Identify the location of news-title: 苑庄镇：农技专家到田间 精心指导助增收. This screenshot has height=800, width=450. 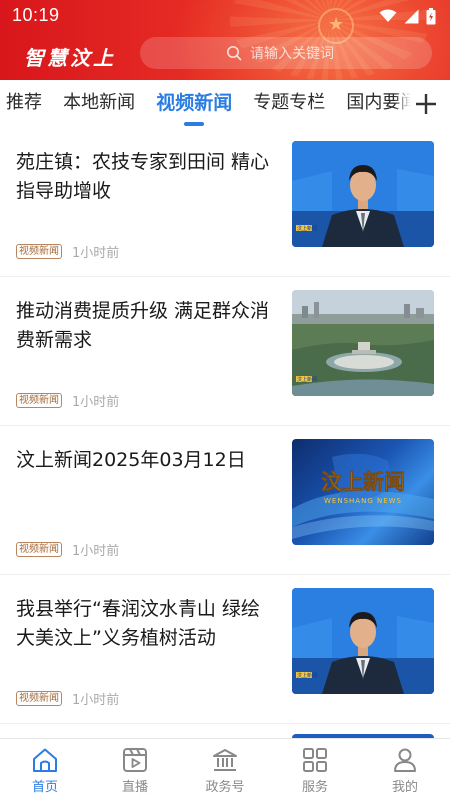
(143, 176).